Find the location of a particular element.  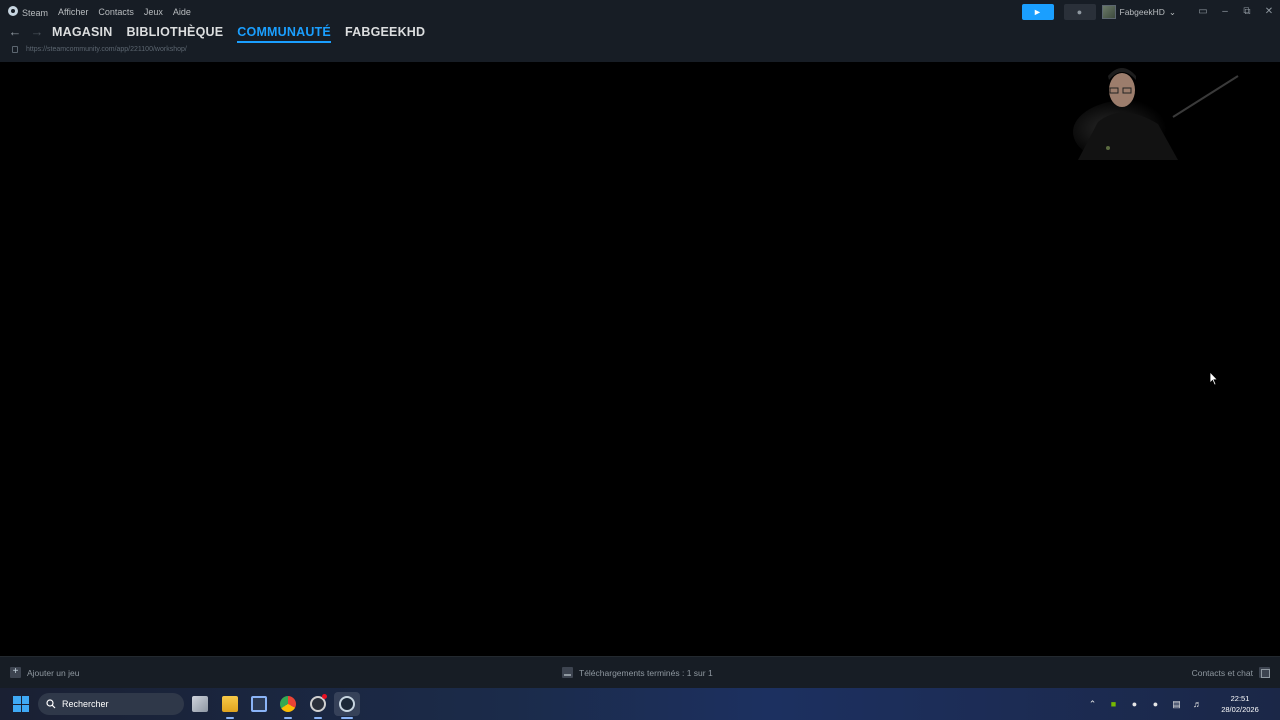

top-menu: Steam Afficher Contacts Jeux Aide is located at coordinates (104, 12).